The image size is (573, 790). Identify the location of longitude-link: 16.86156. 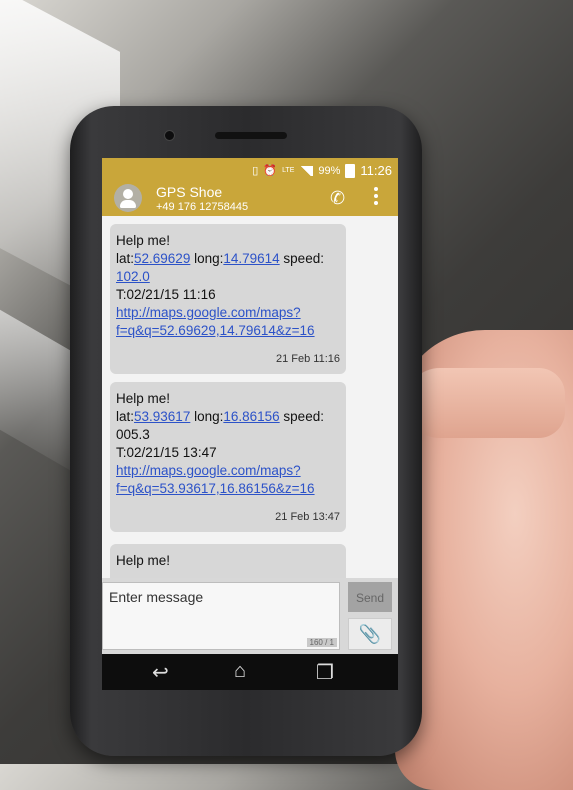
(251, 416).